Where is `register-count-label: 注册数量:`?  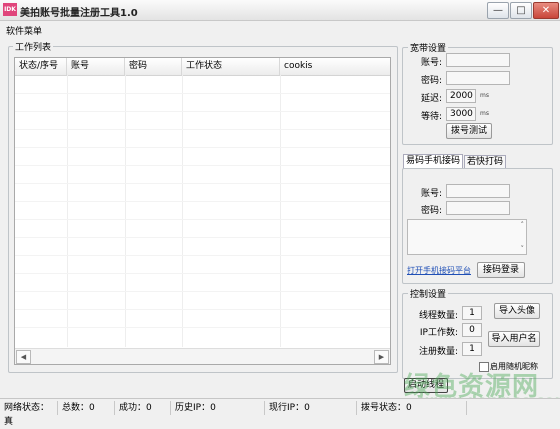
register-count-label: 注册数量: is located at coordinates (438, 352).